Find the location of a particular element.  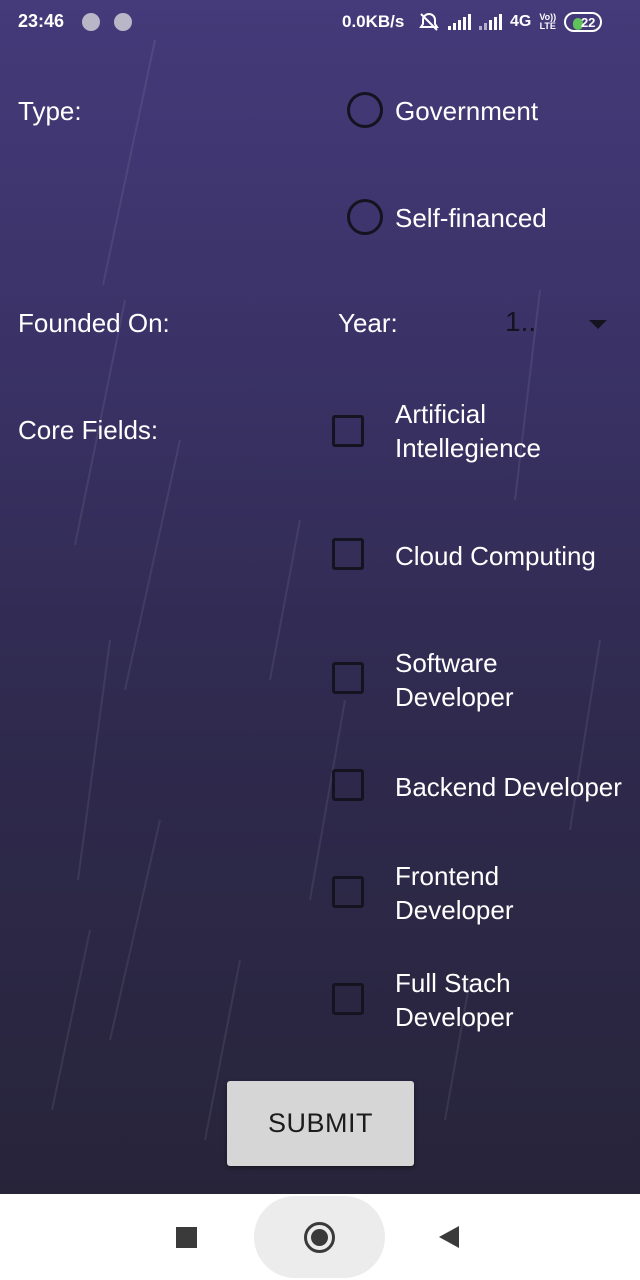

option-line: Intellegience is located at coordinates (468, 448).